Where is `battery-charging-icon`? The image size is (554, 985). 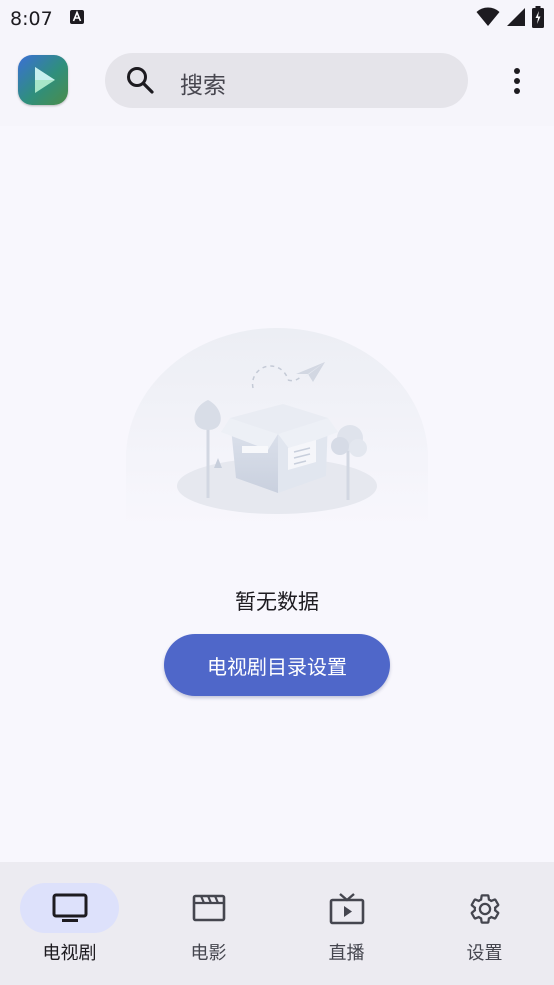 battery-charging-icon is located at coordinates (538, 19).